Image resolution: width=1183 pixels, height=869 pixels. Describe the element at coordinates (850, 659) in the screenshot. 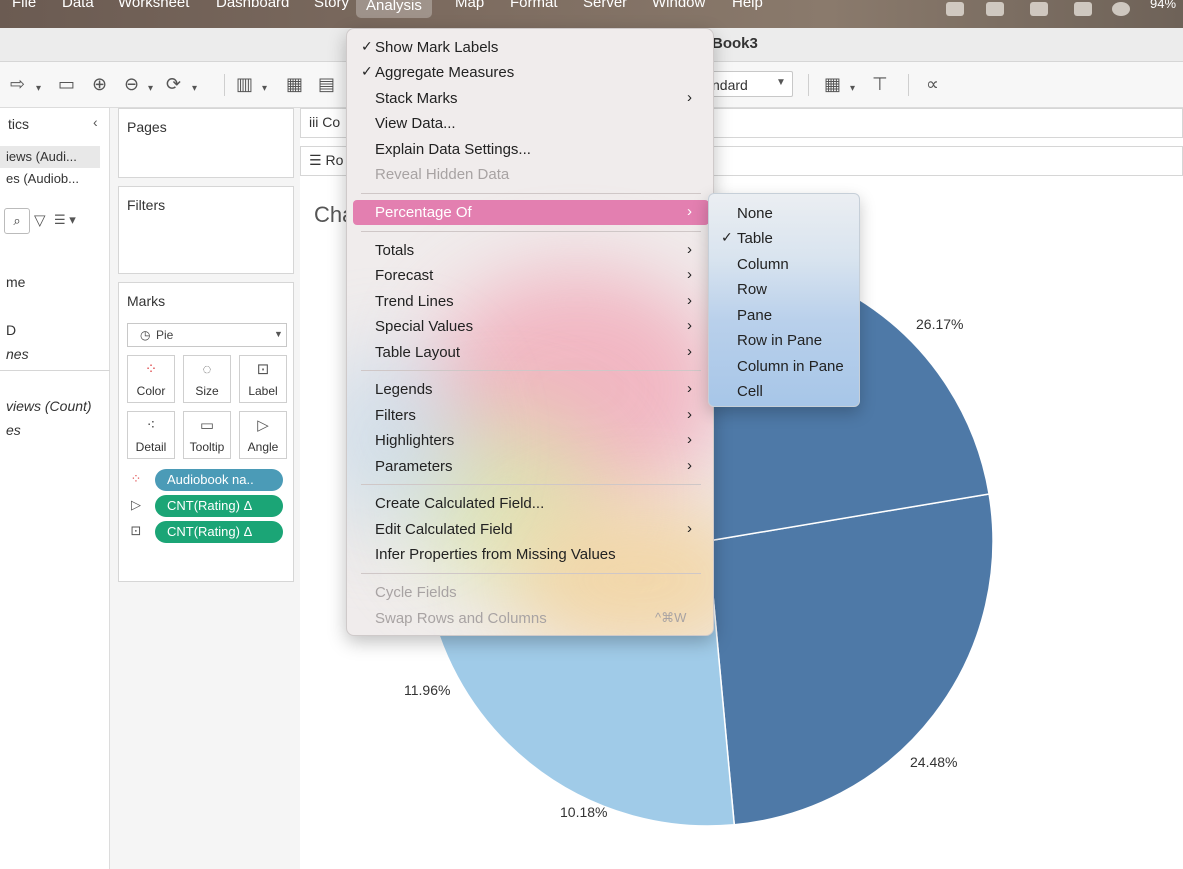

I see `pie-slice` at that location.